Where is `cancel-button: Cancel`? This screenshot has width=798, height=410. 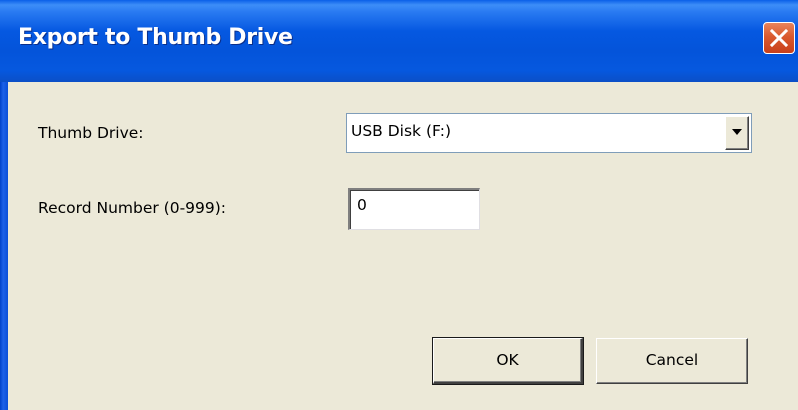
cancel-button: Cancel is located at coordinates (672, 361).